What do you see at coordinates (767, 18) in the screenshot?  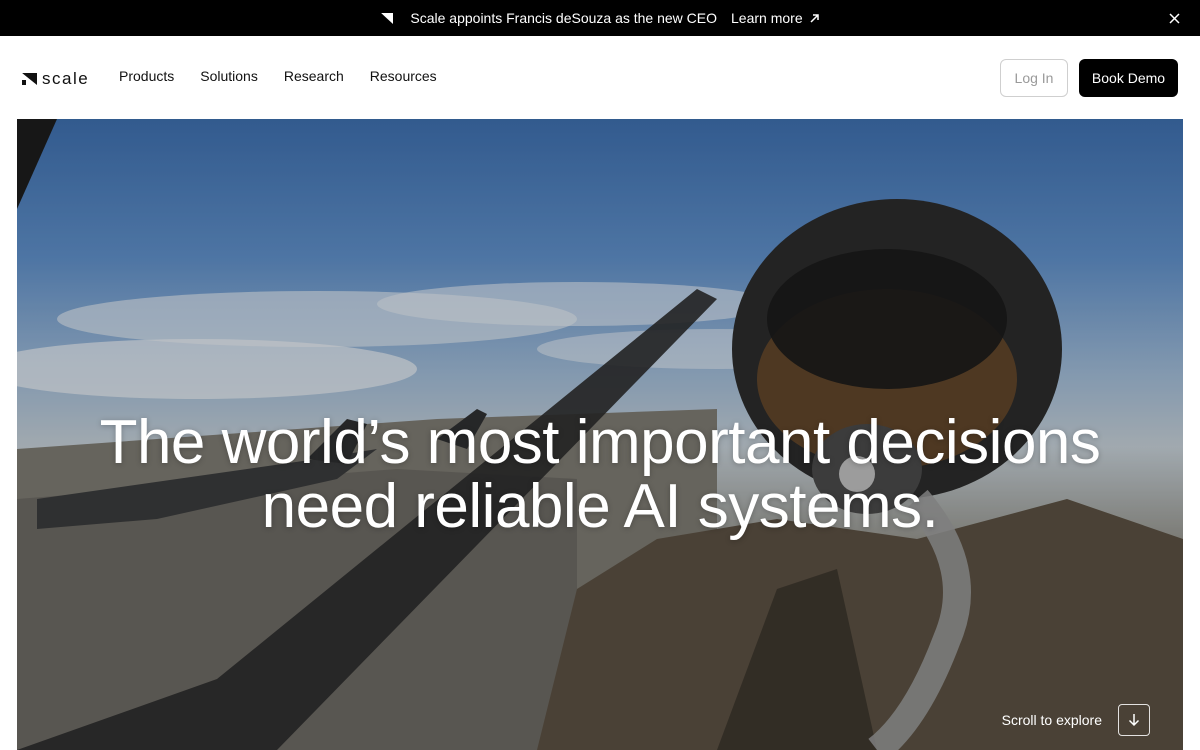 I see `learn-more-label: Learn more` at bounding box center [767, 18].